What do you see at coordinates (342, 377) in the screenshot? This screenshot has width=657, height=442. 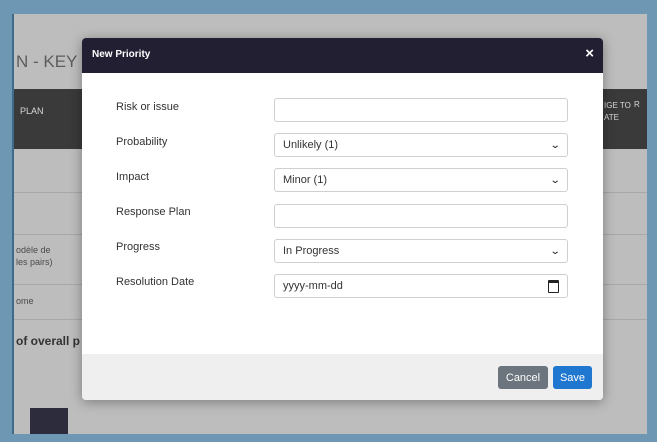 I see `modal-footer: Cancel Save` at bounding box center [342, 377].